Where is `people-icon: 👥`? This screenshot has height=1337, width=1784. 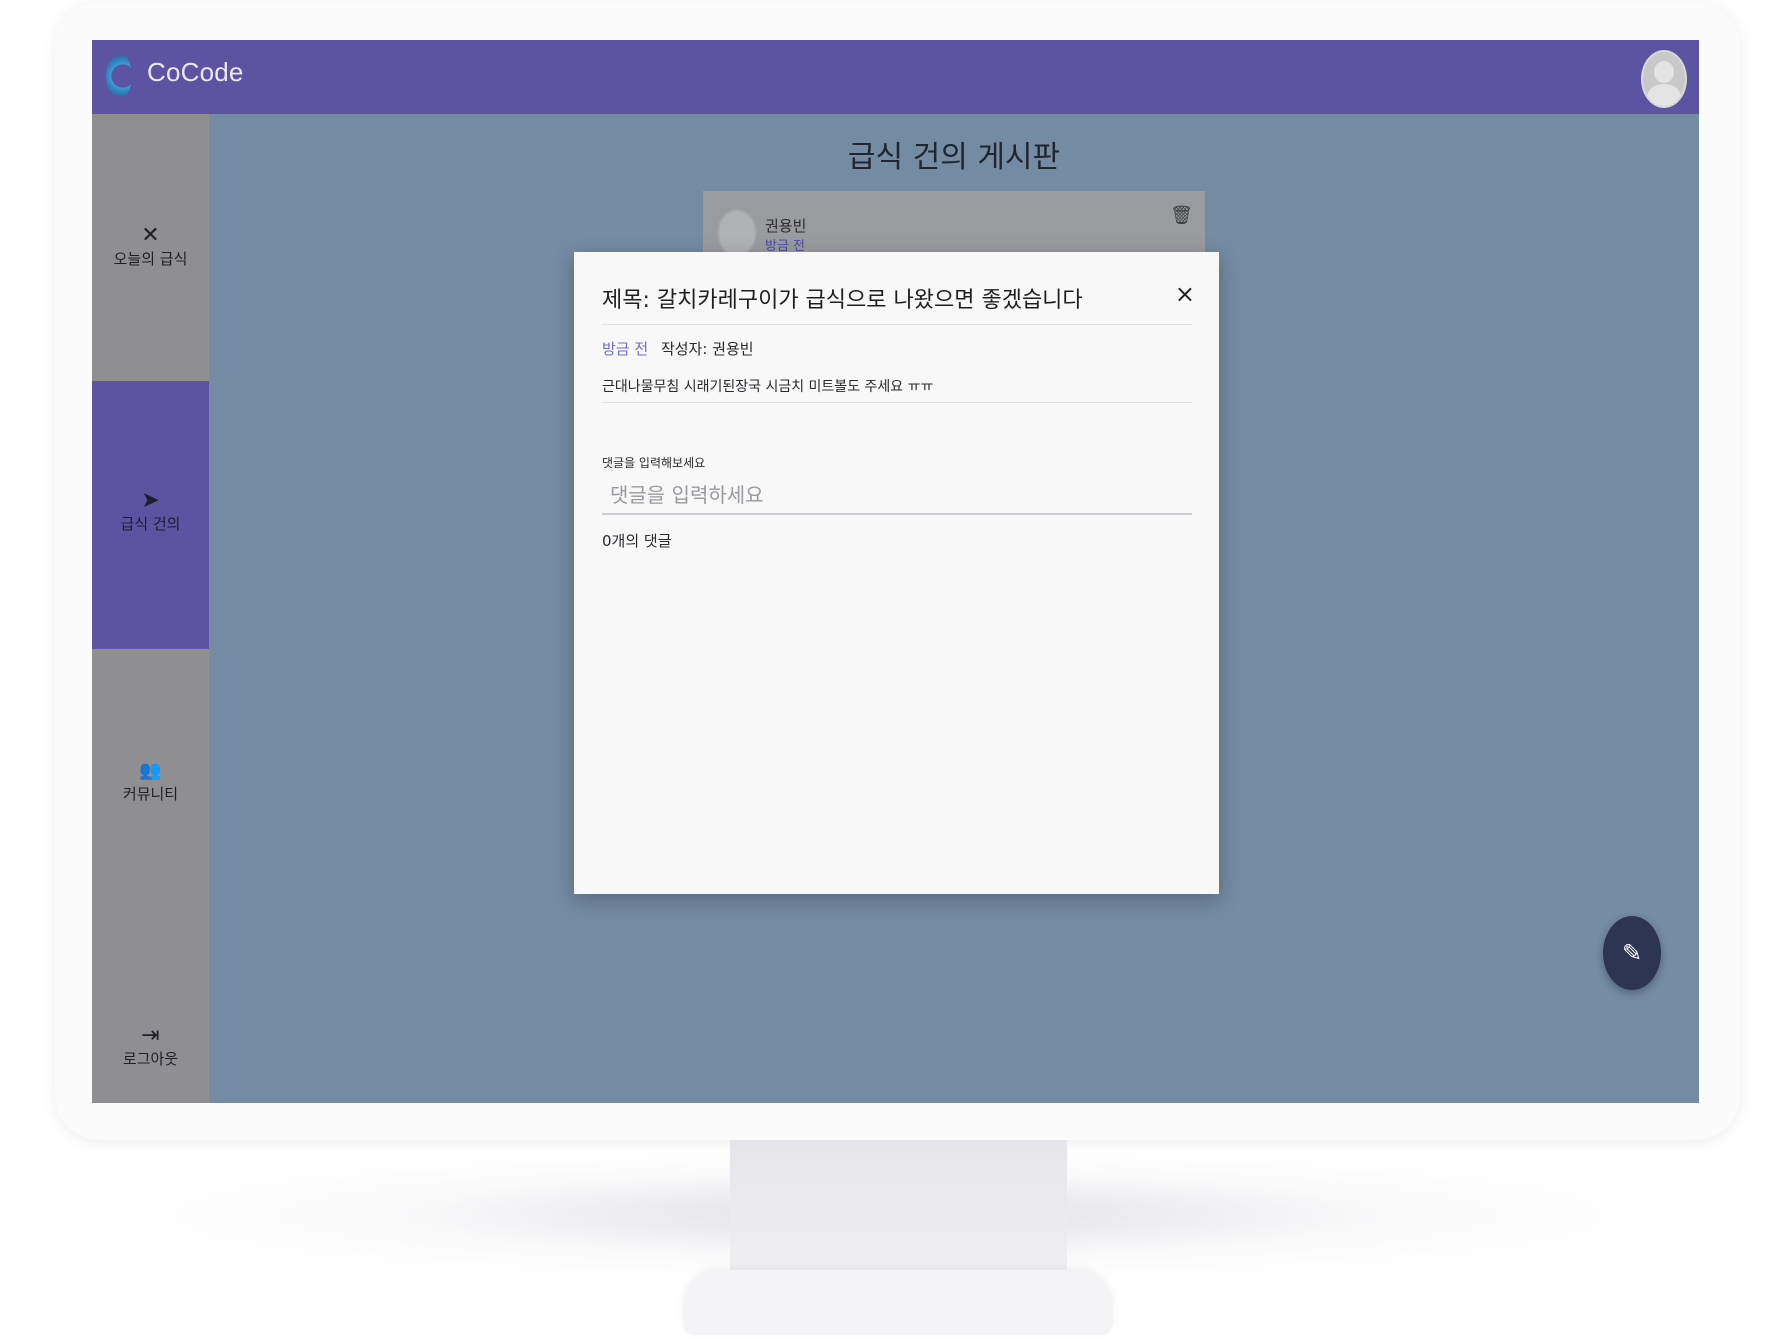
people-icon: 👥 is located at coordinates (150, 770).